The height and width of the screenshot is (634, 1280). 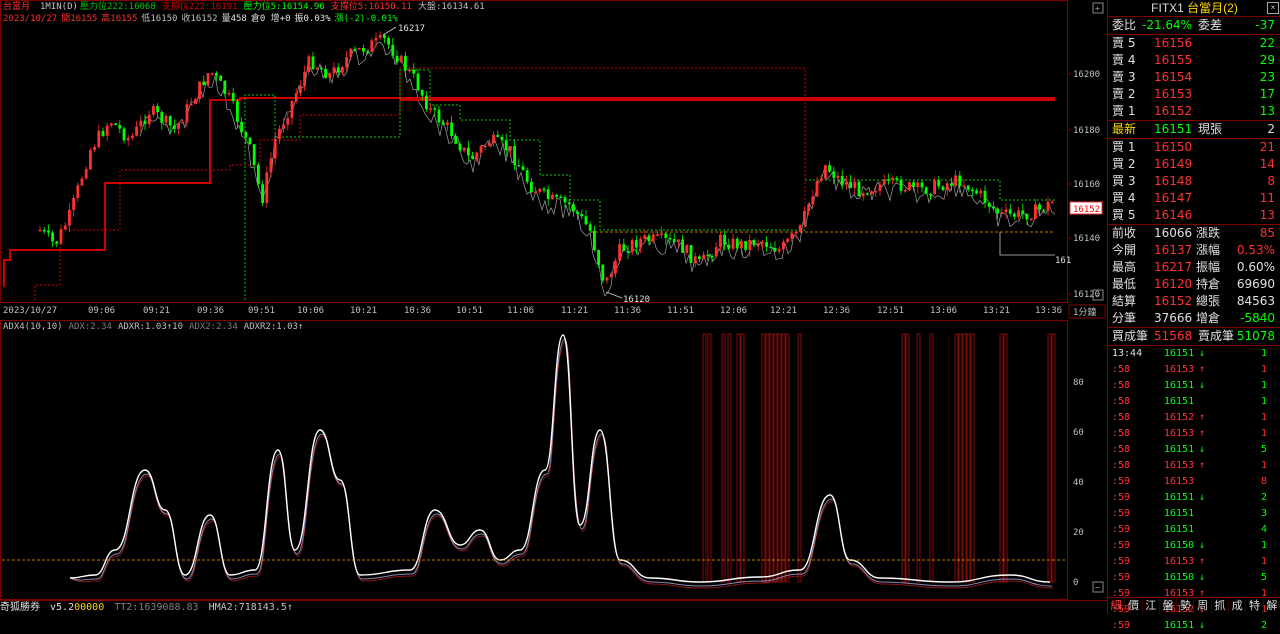 What do you see at coordinates (1117, 606) in the screenshot?
I see `panel-tab: 細` at bounding box center [1117, 606].